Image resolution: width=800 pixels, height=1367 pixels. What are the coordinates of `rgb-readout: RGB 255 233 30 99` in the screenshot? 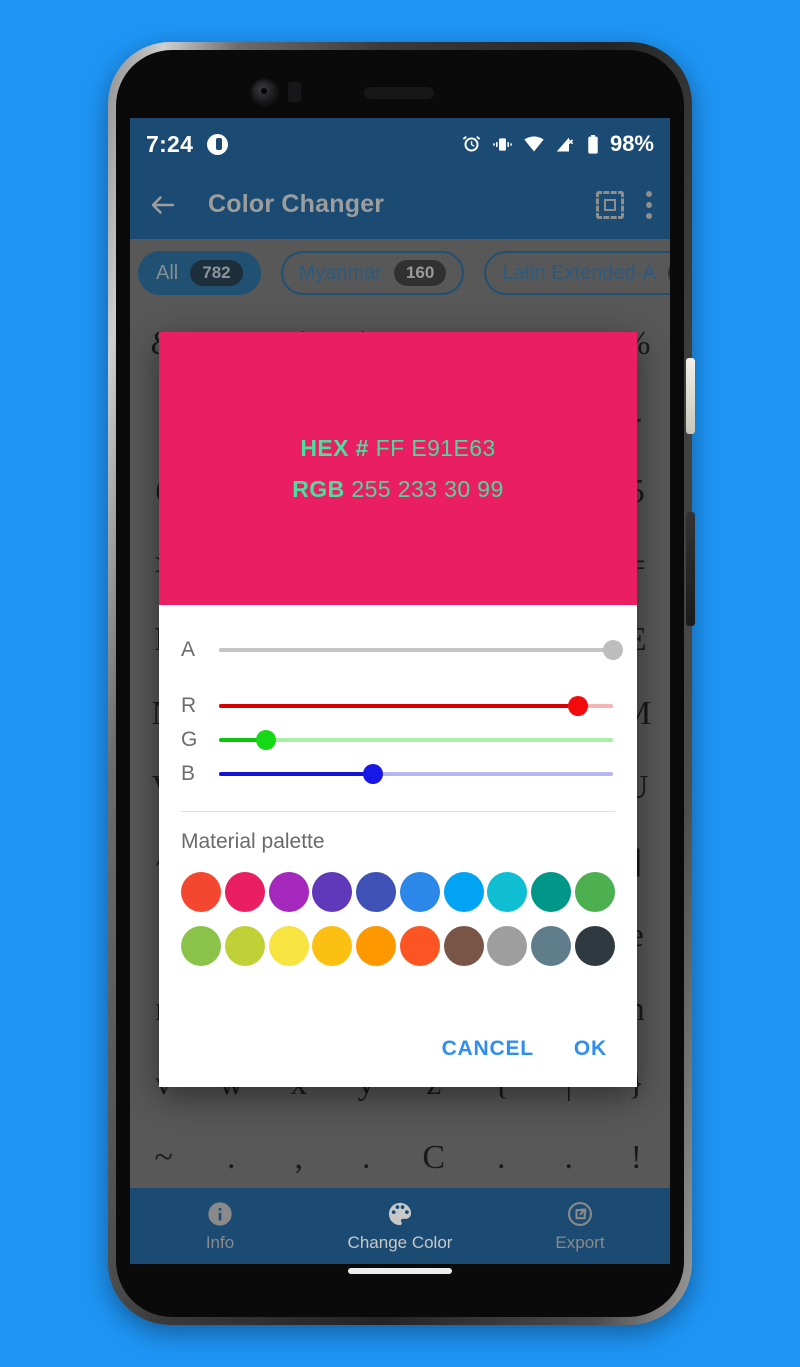 It's located at (397, 489).